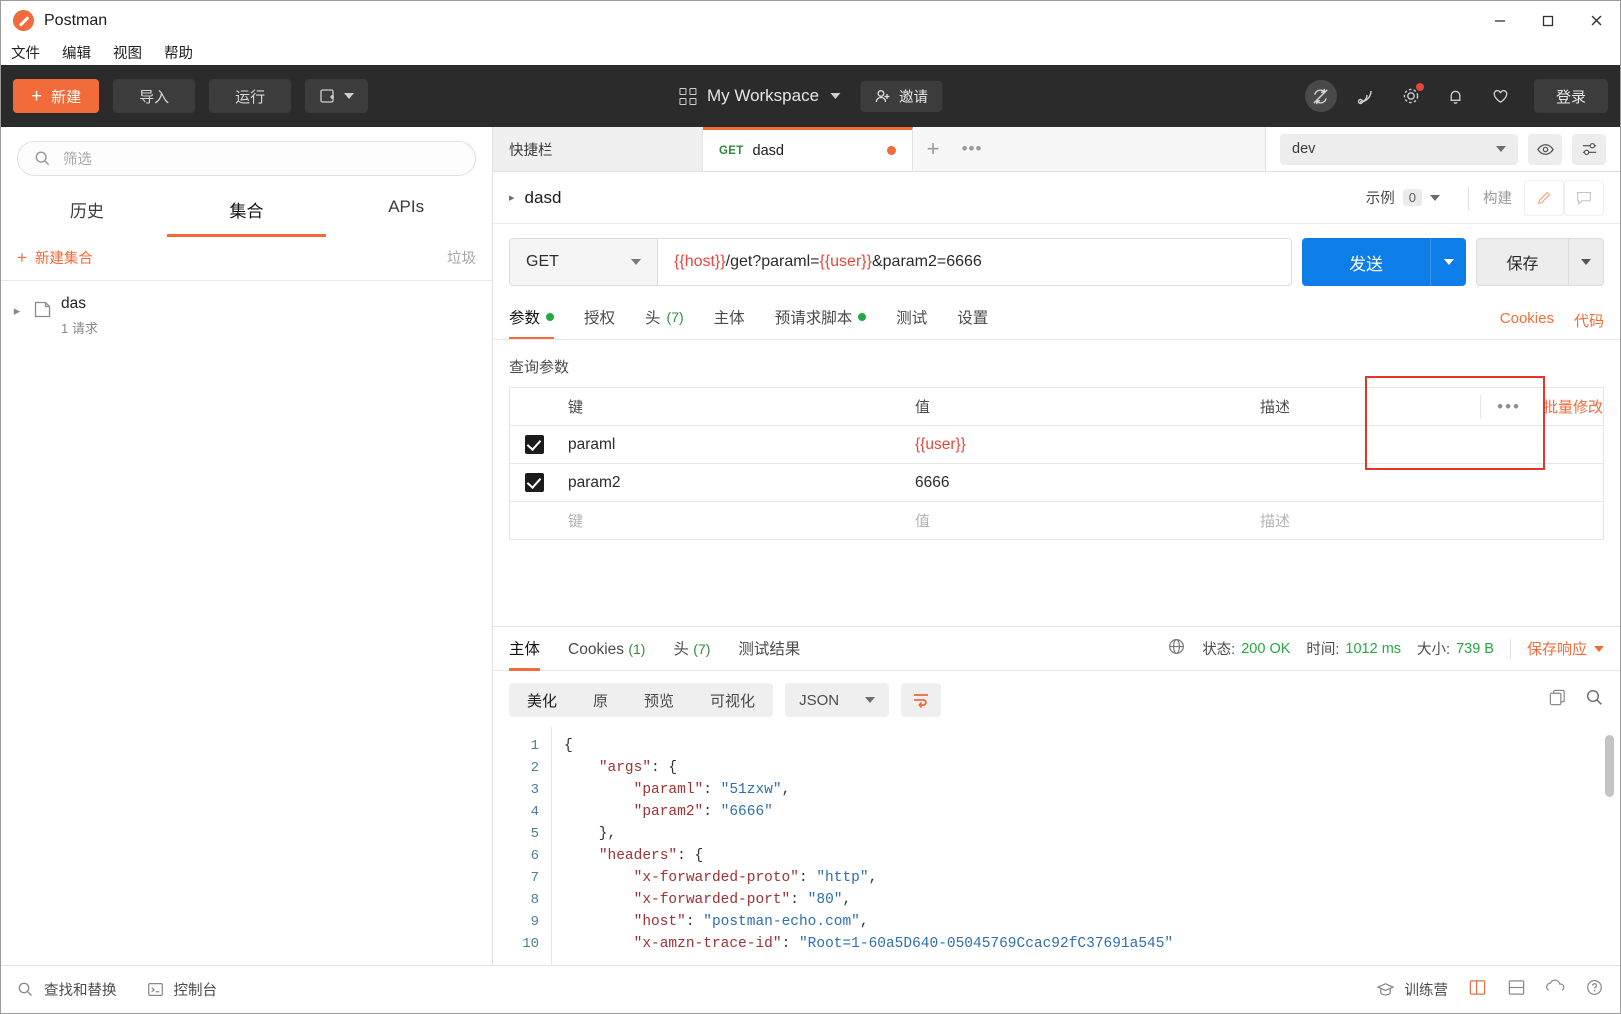 This screenshot has height=1014, width=1621. Describe the element at coordinates (1411, 989) in the screenshot. I see `bootcamp-button: 训练营` at that location.